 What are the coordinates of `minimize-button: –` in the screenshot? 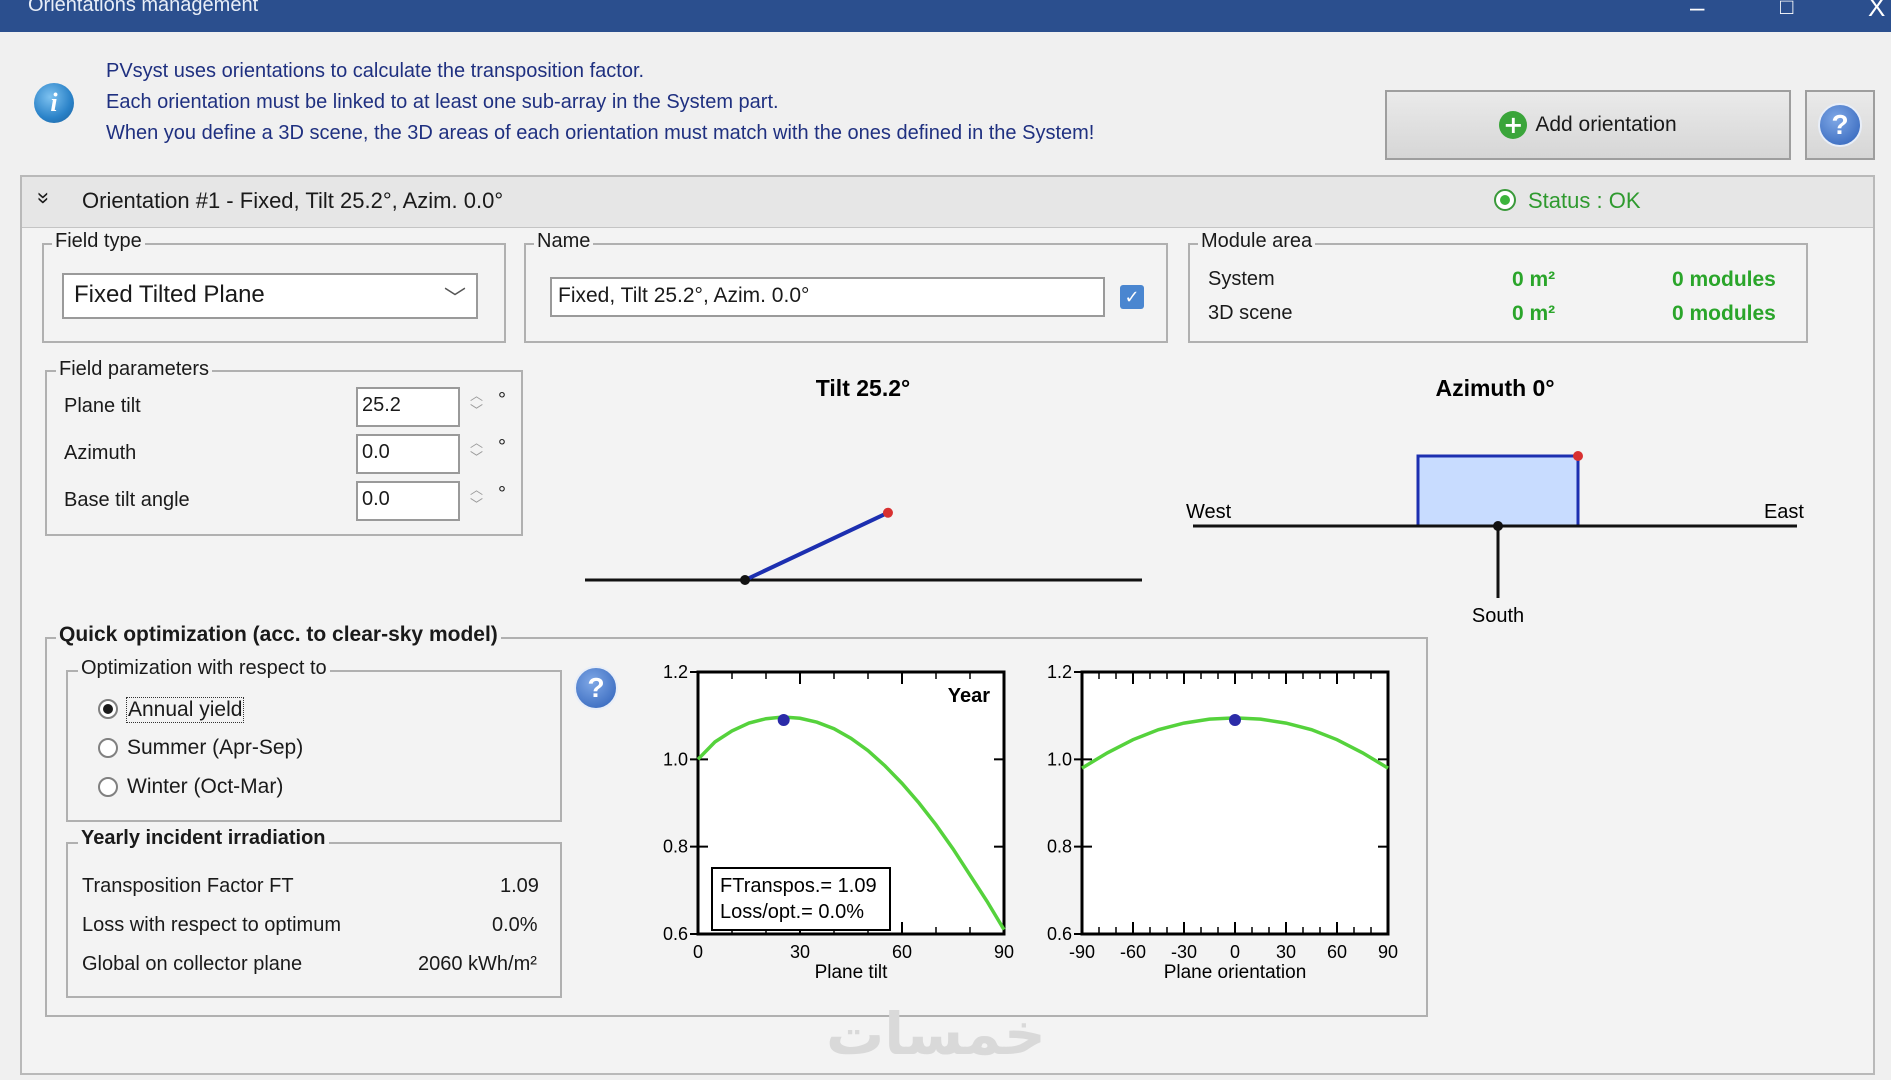 It's located at (1697, 11).